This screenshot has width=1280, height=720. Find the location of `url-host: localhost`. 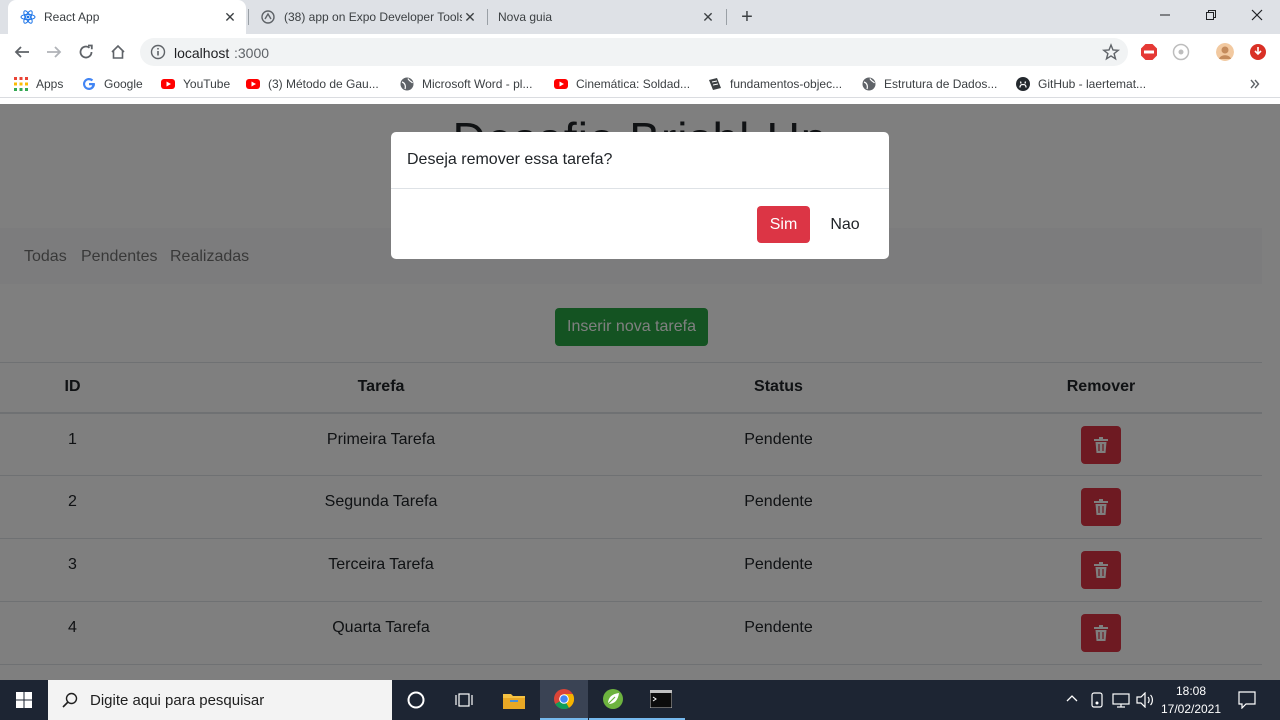

url-host: localhost is located at coordinates (202, 53).